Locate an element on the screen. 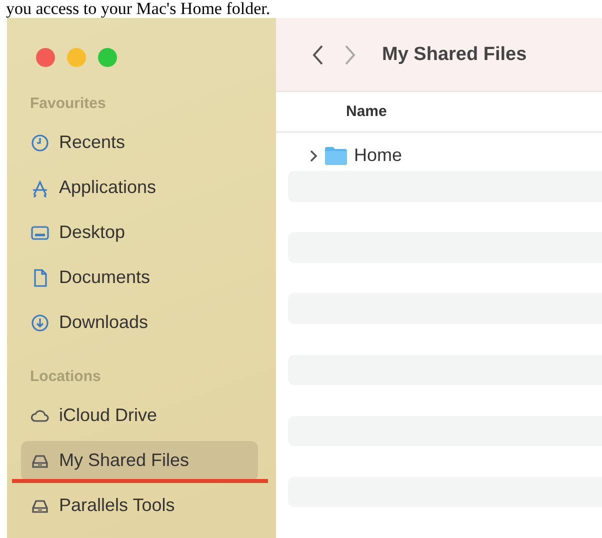 The width and height of the screenshot is (602, 538). sidebar-item: My Shared Files is located at coordinates (139, 460).